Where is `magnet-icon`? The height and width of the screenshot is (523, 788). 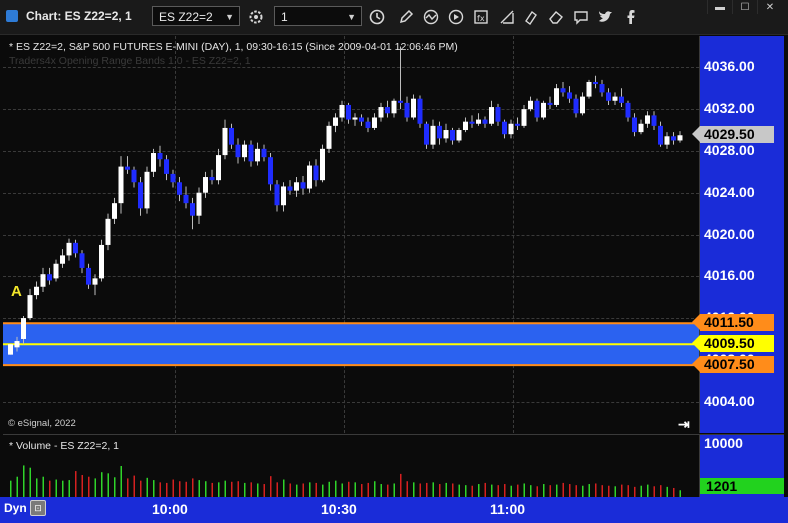
magnet-icon is located at coordinates (531, 17).